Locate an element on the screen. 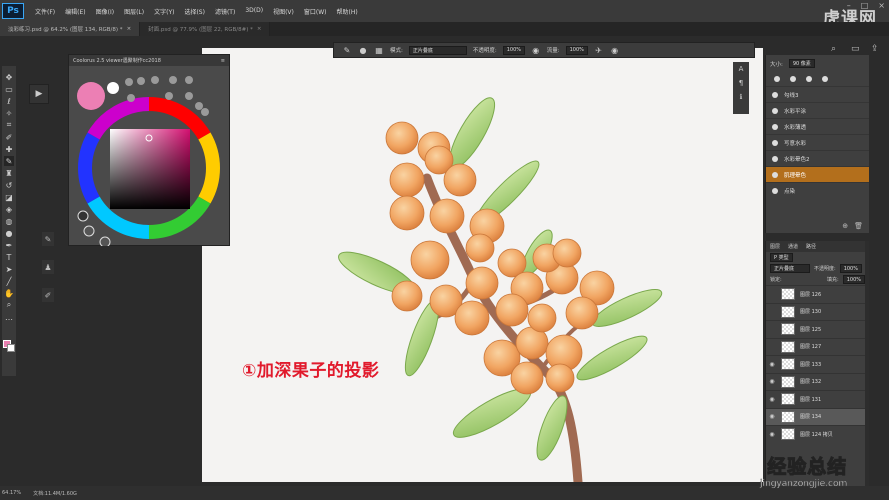  flow-input: 100% is located at coordinates (576, 50).